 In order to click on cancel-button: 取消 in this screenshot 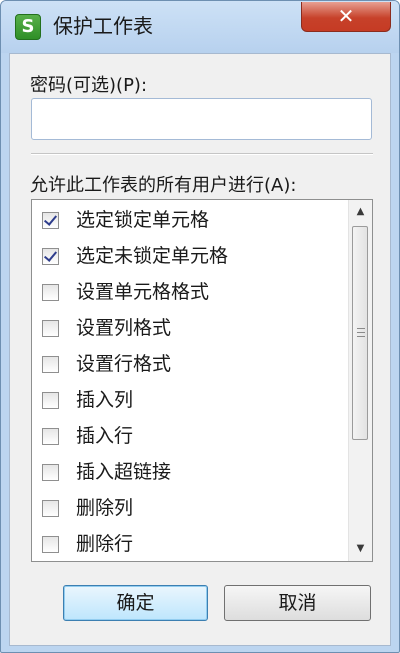, I will do `click(297, 603)`.